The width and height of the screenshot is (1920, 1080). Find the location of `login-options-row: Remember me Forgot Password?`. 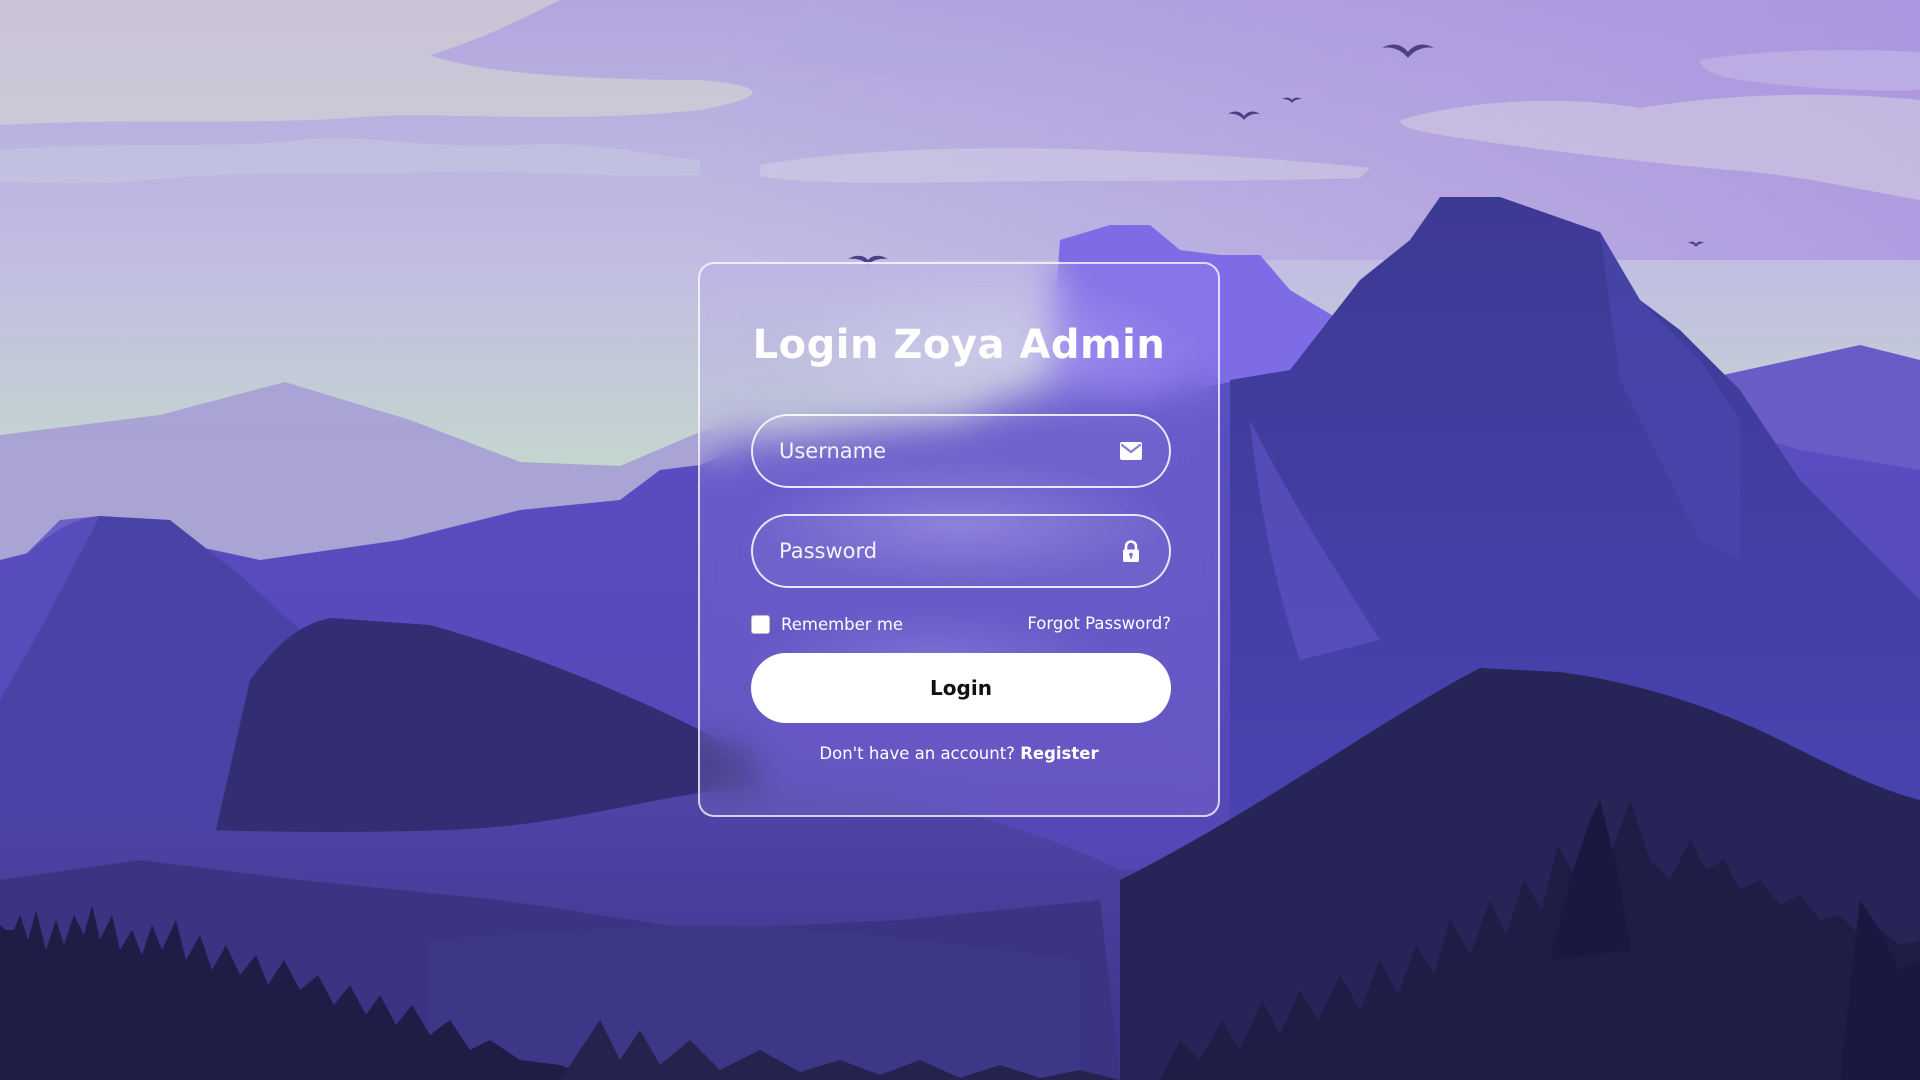

login-options-row: Remember me Forgot Password? is located at coordinates (961, 624).